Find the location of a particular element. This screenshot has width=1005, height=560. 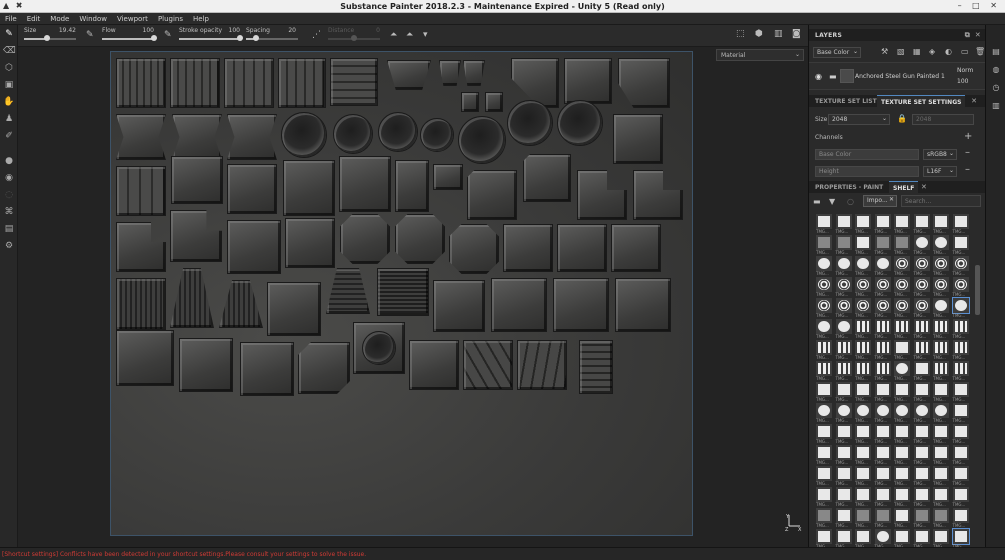

screenshot-camera-icon: ◙ is located at coordinates (796, 34).